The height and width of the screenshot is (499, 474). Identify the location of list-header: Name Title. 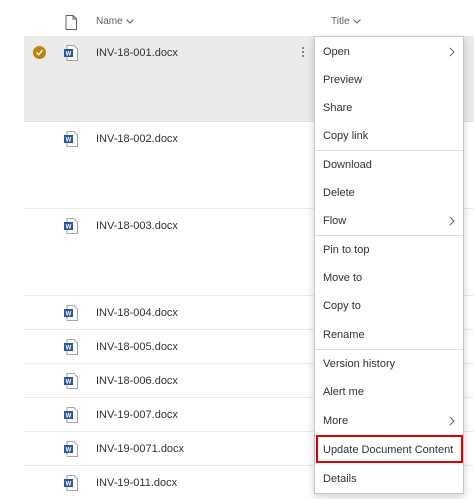
(237, 18).